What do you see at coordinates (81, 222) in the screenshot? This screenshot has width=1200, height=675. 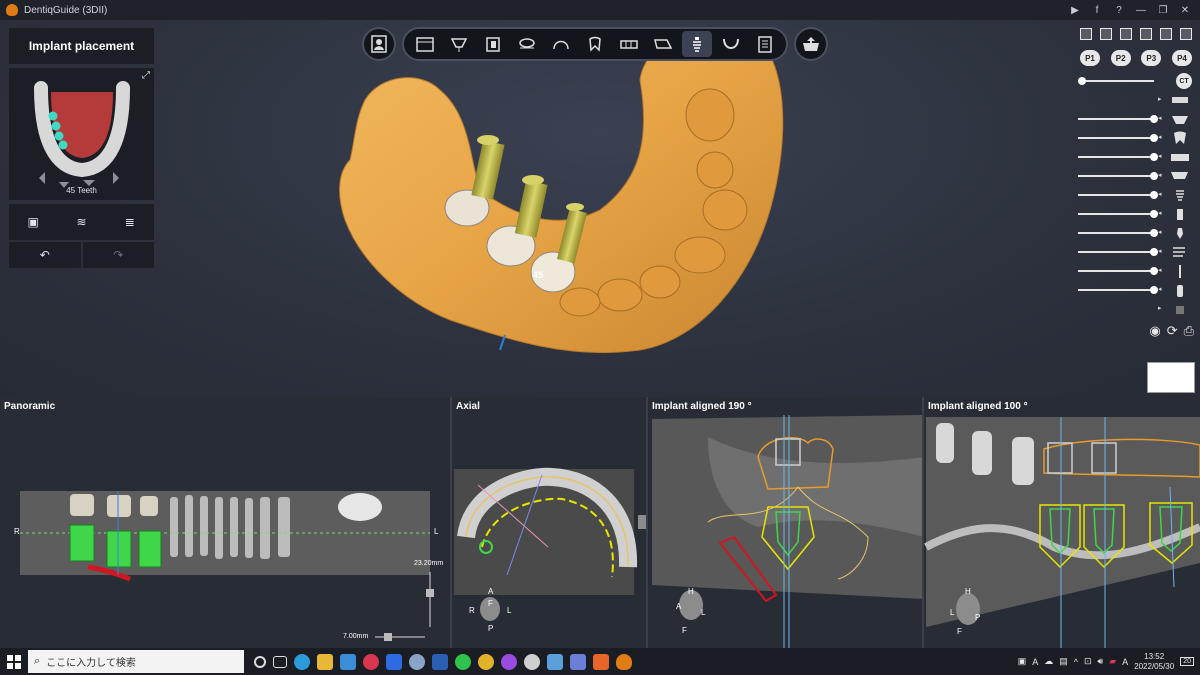 I see `implant-stack-icon: ≋` at bounding box center [81, 222].